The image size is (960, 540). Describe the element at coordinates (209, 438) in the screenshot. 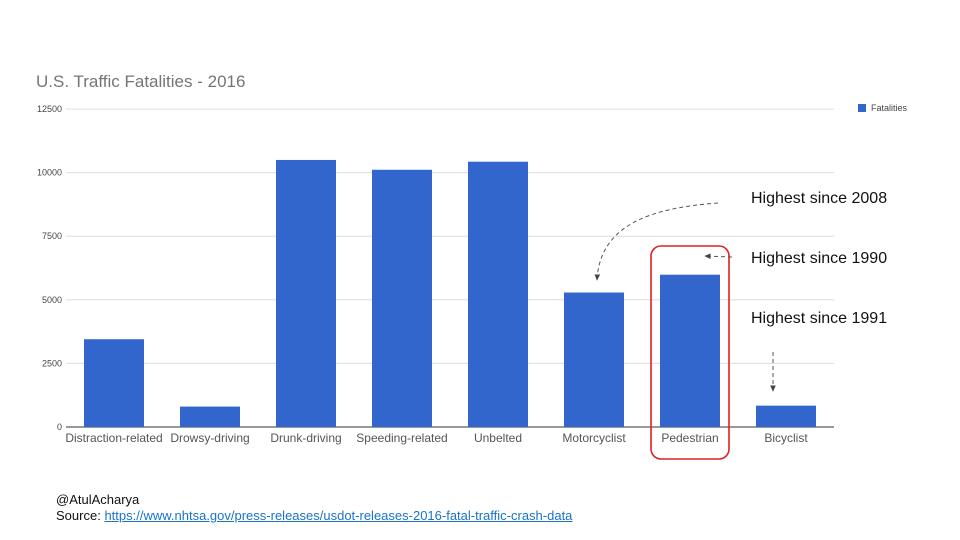

I see `category-label: Drowsy-driving` at that location.